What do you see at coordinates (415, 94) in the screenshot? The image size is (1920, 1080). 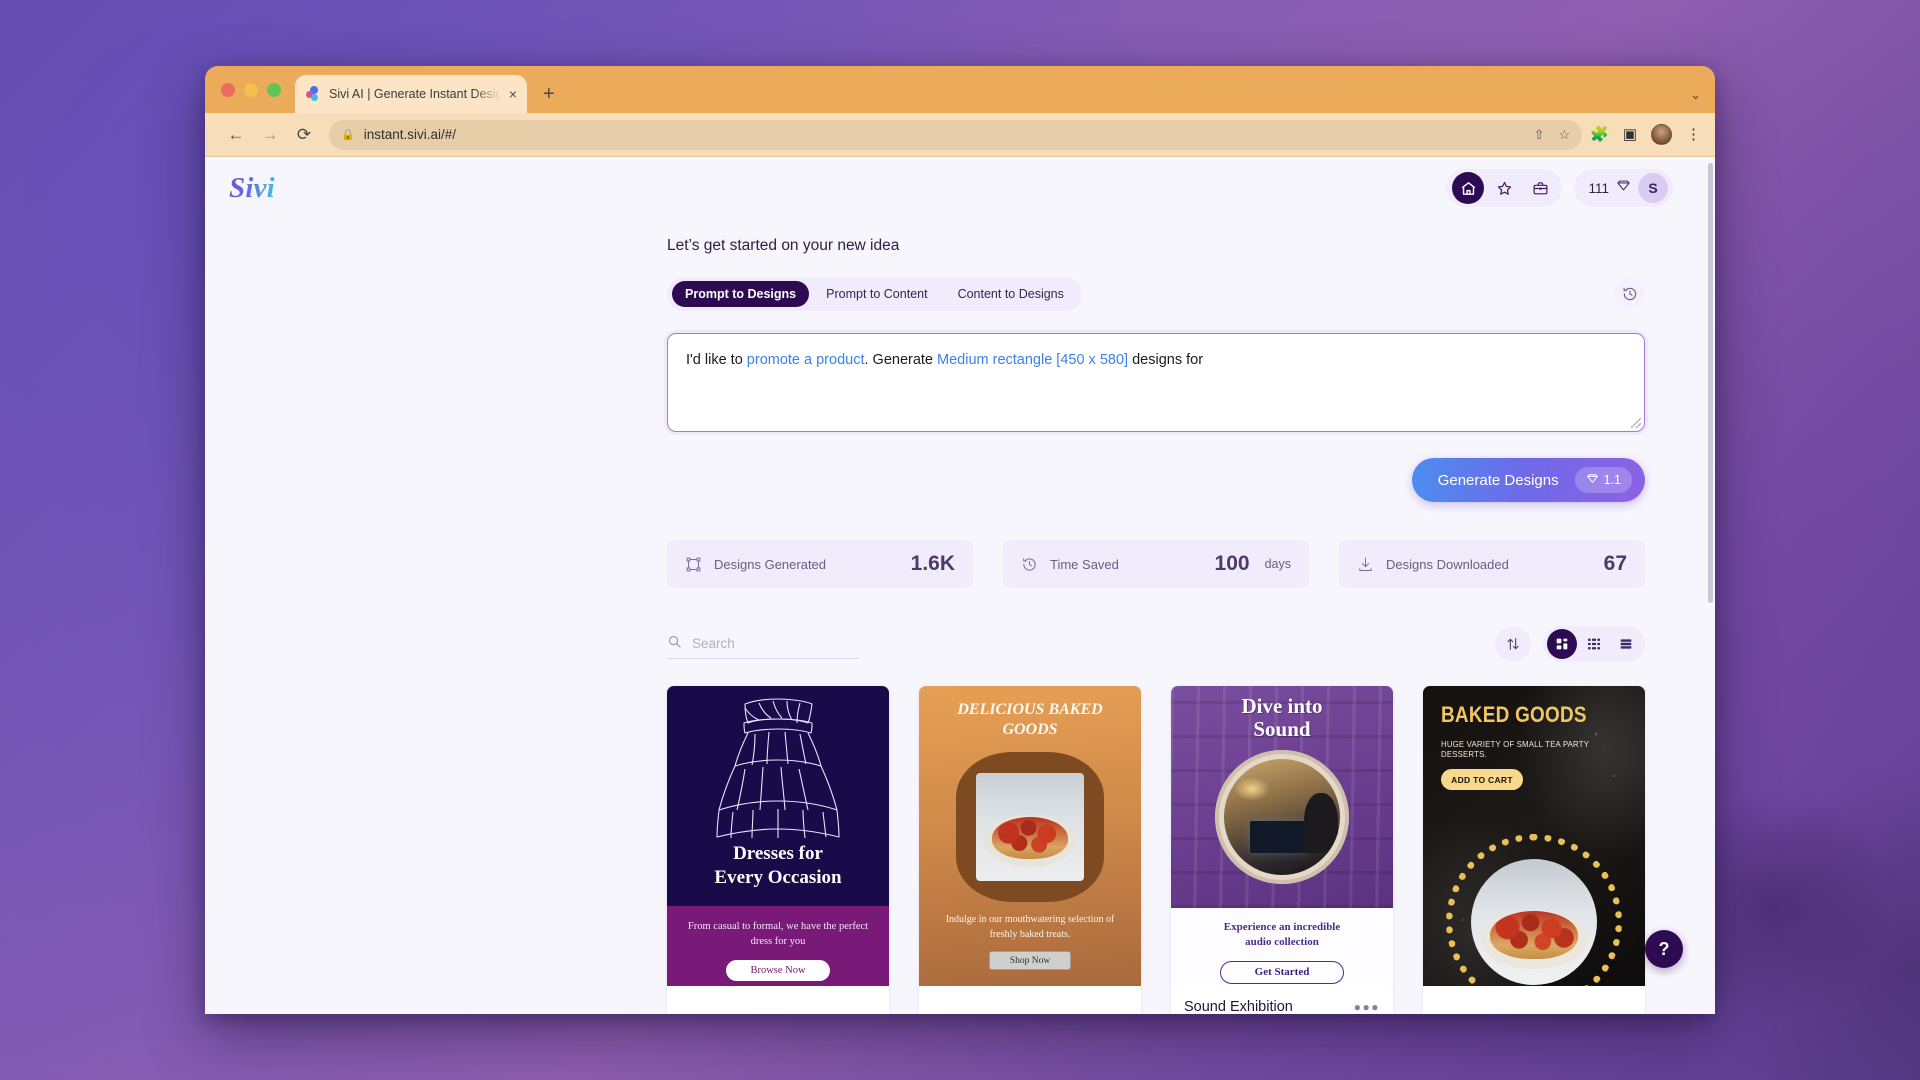 I see `browser-tab-title: Sivi AI | Generate Instant Desig` at bounding box center [415, 94].